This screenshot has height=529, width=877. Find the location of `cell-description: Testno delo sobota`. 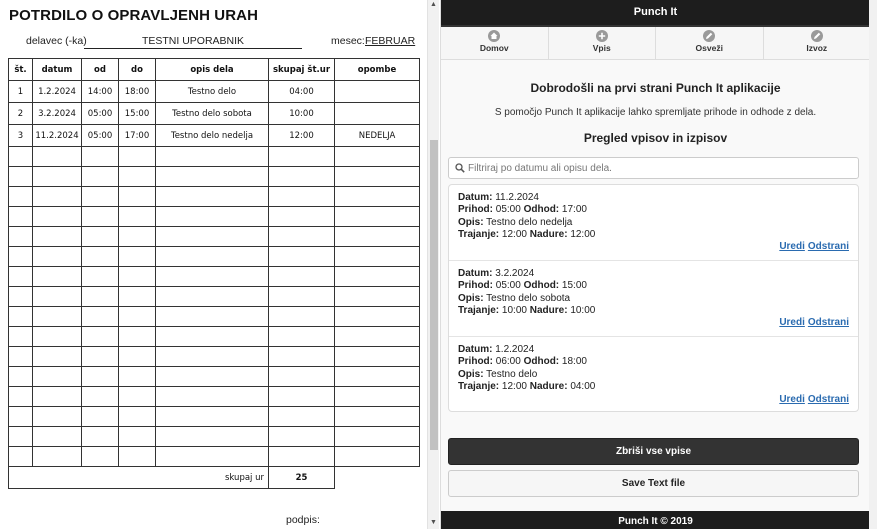

cell-description: Testno delo sobota is located at coordinates (212, 113).